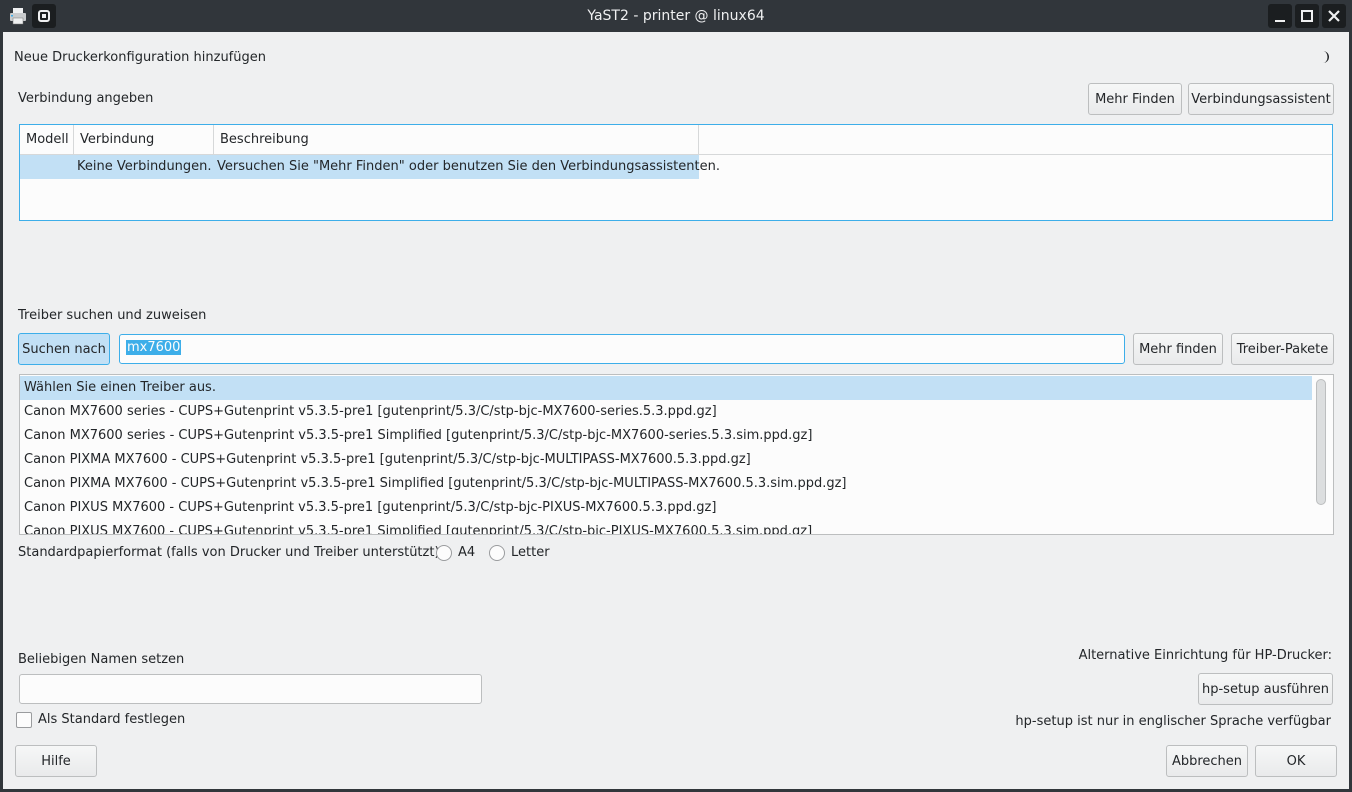 Image resolution: width=1352 pixels, height=792 pixels. Describe the element at coordinates (64, 349) in the screenshot. I see `search-for-button: Suchen nach` at that location.